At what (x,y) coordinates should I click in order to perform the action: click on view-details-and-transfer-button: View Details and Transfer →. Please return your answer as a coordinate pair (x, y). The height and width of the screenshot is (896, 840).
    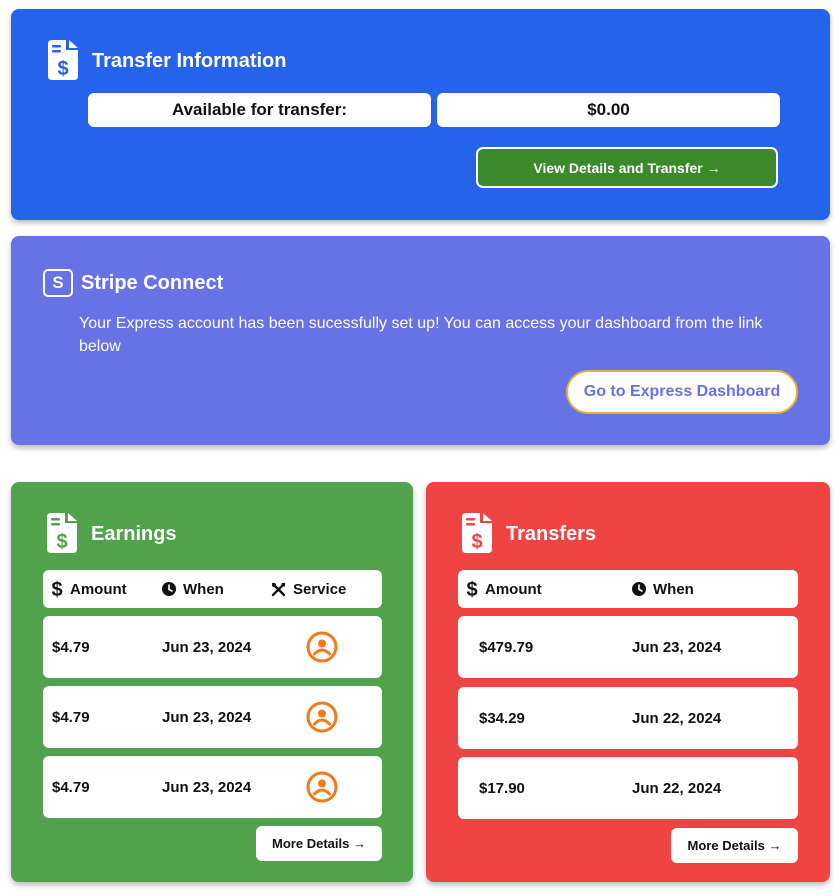
    Looking at the image, I should click on (627, 167).